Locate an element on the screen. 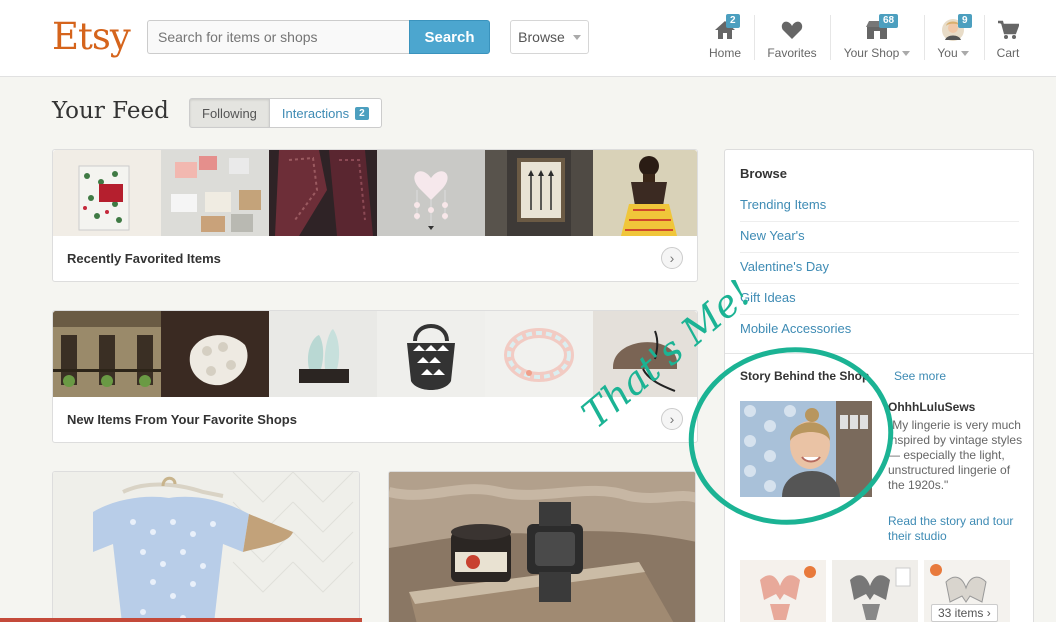  new-items-card: New Items From Your Favorite Shops › is located at coordinates (375, 376).